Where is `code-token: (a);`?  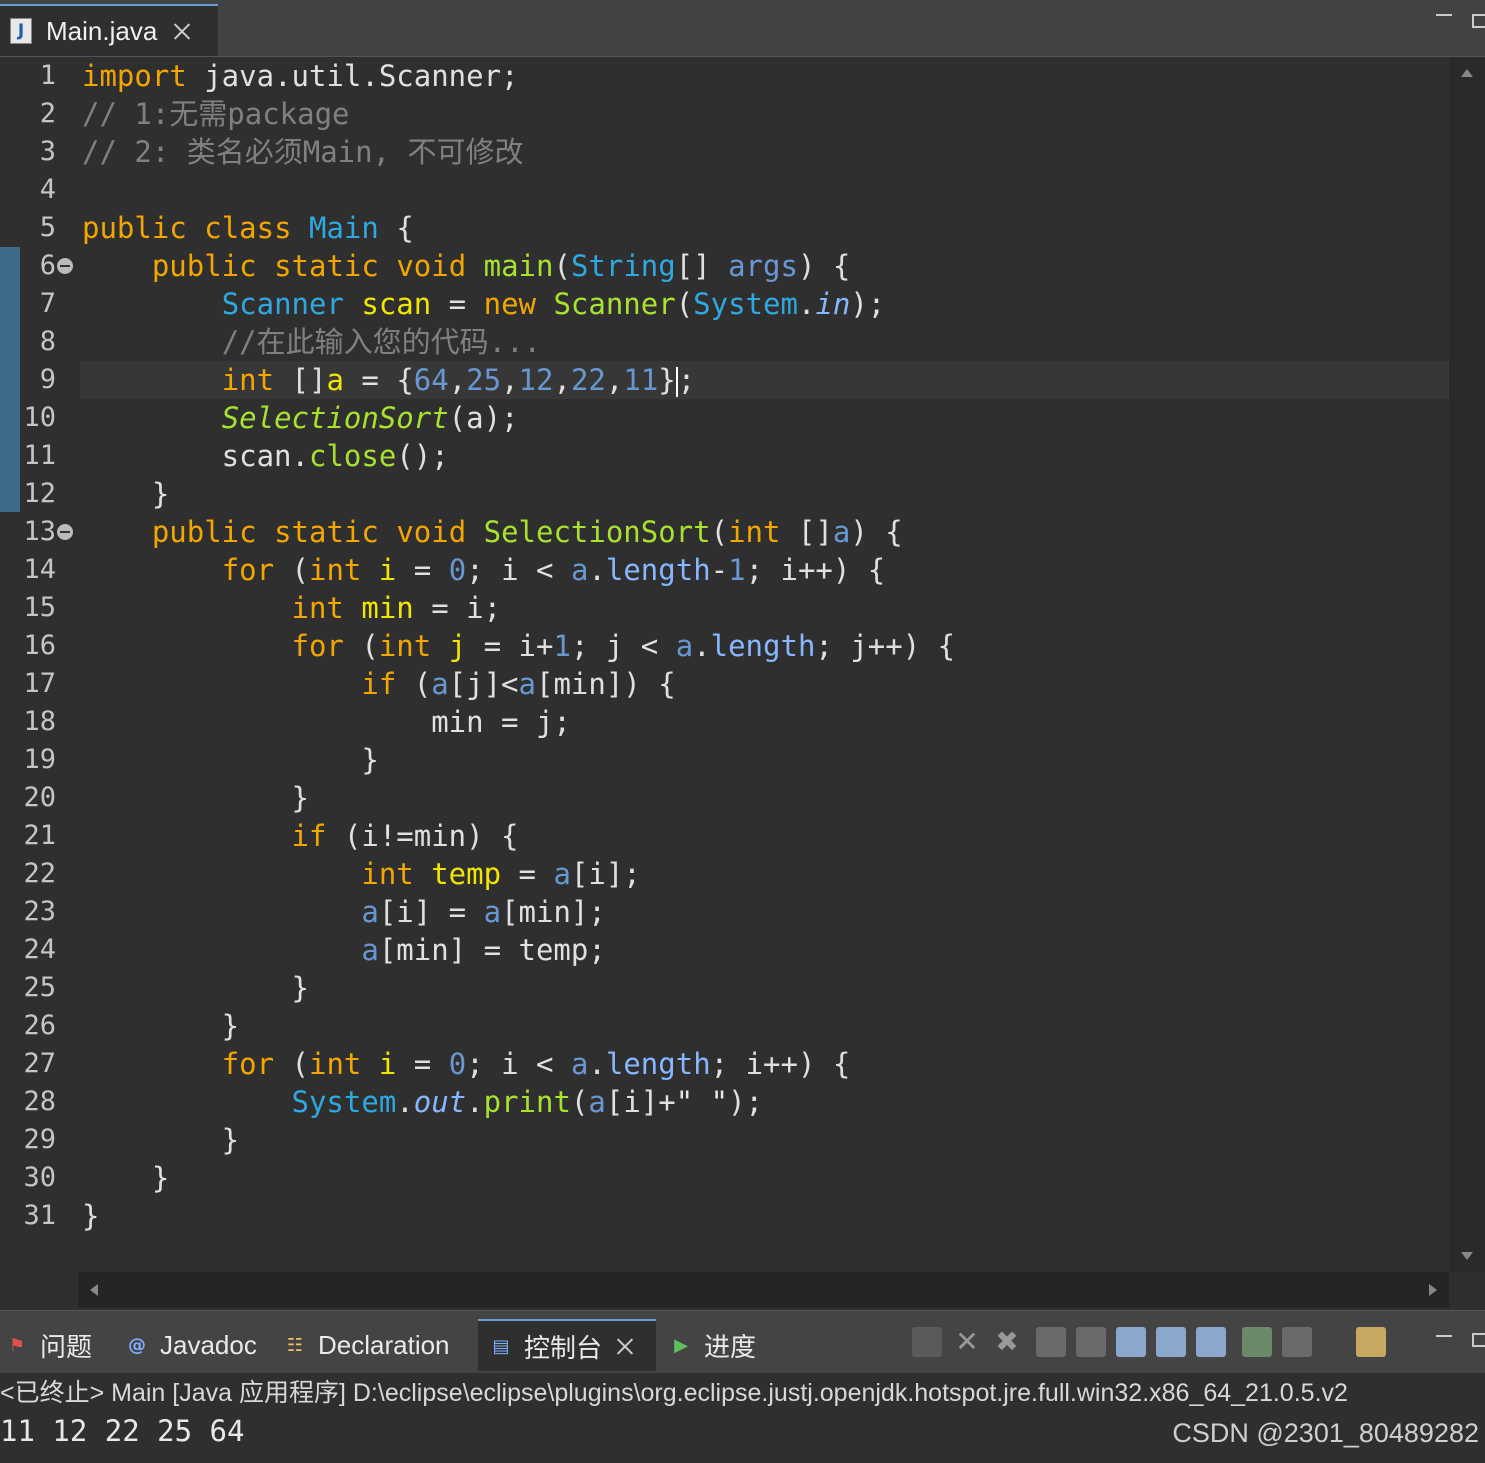 code-token: (a); is located at coordinates (483, 418).